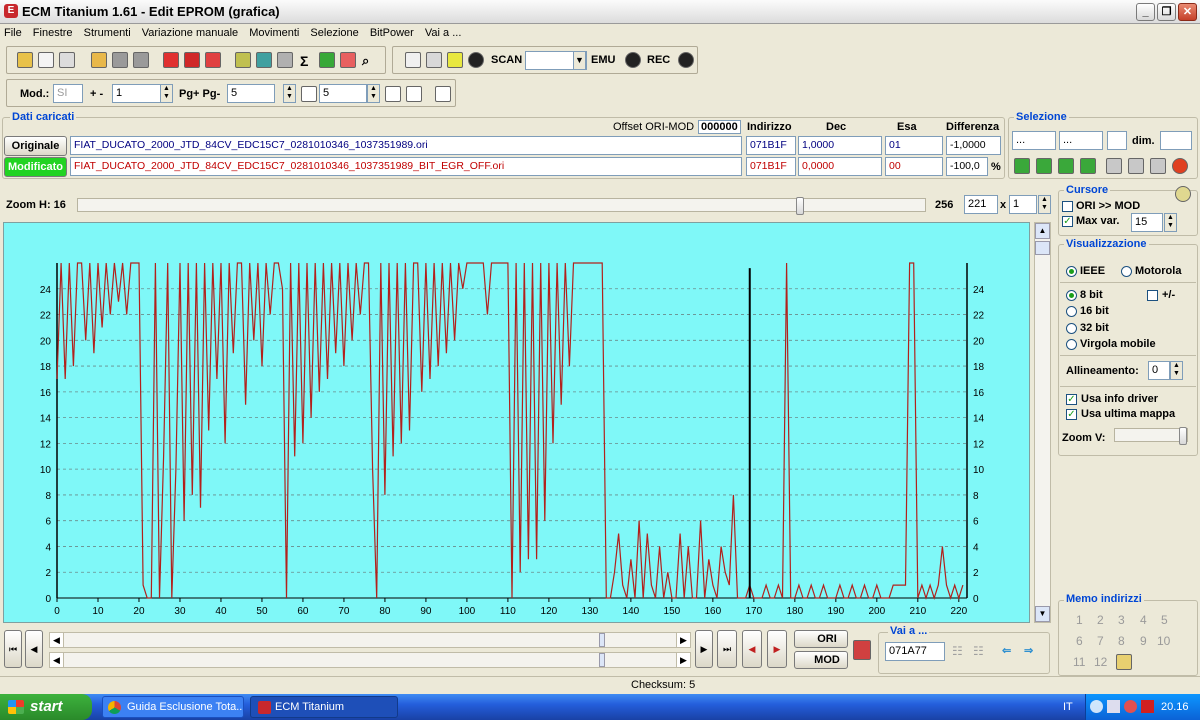 This screenshot has height=720, width=1200. I want to click on originale-button: Originale, so click(35, 146).